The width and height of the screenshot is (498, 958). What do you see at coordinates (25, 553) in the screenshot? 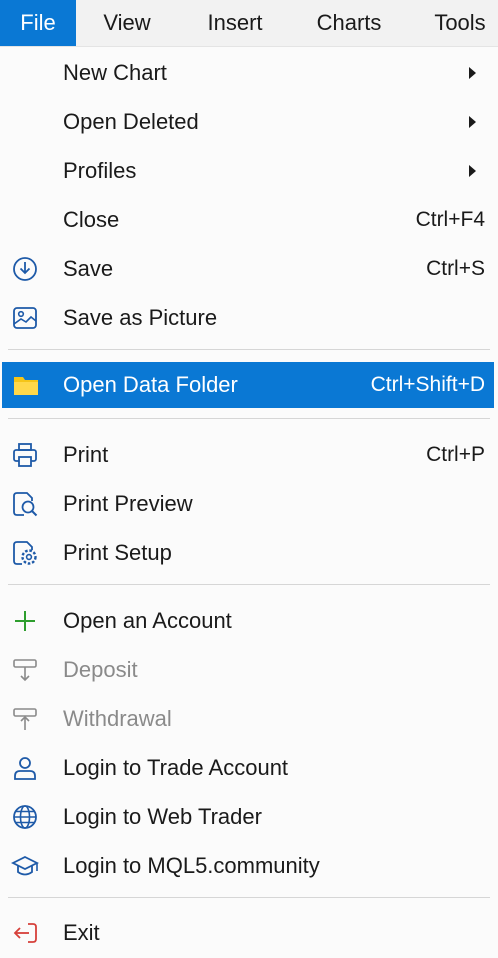
I see `print-setup-icon` at bounding box center [25, 553].